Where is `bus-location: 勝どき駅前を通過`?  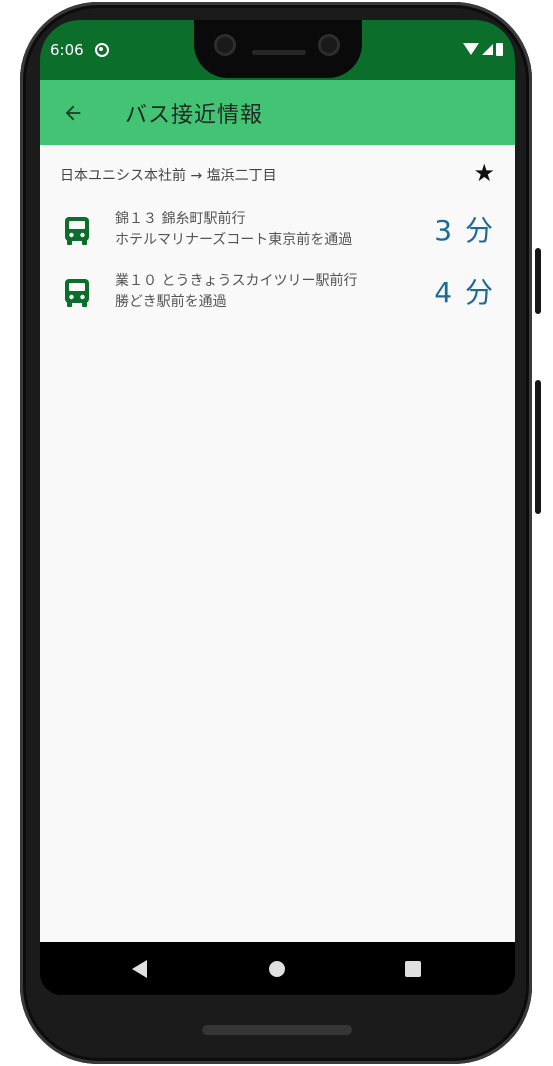
bus-location: 勝どき駅前を通過 is located at coordinates (171, 302).